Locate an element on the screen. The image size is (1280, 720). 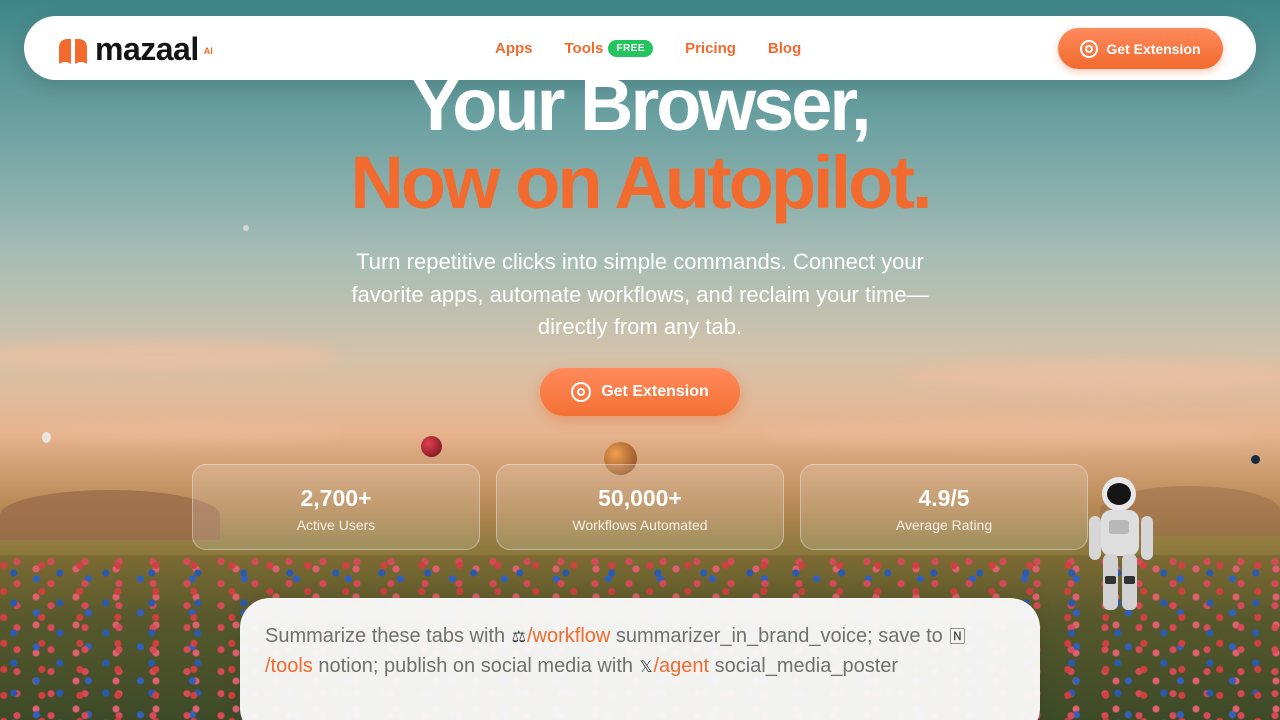
nav-link-label: Blog is located at coordinates (784, 48).